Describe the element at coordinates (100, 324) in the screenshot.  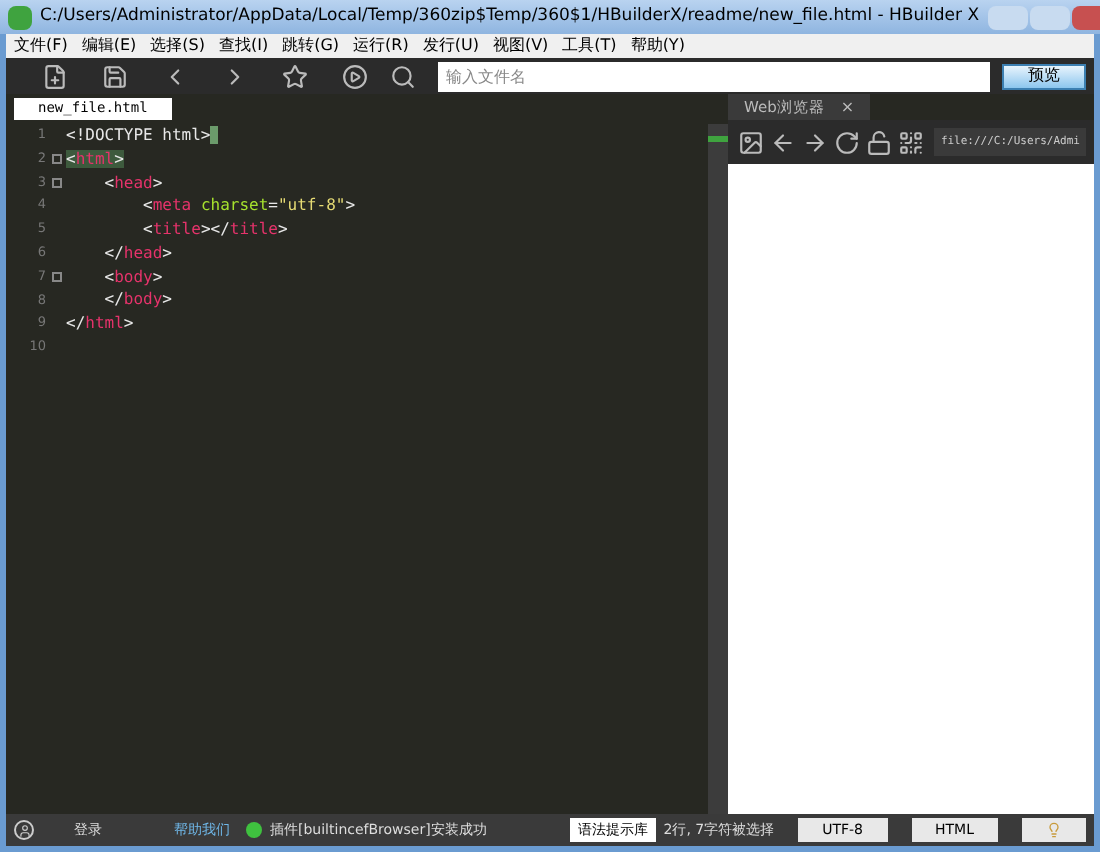
I see `code-line: </html>` at that location.